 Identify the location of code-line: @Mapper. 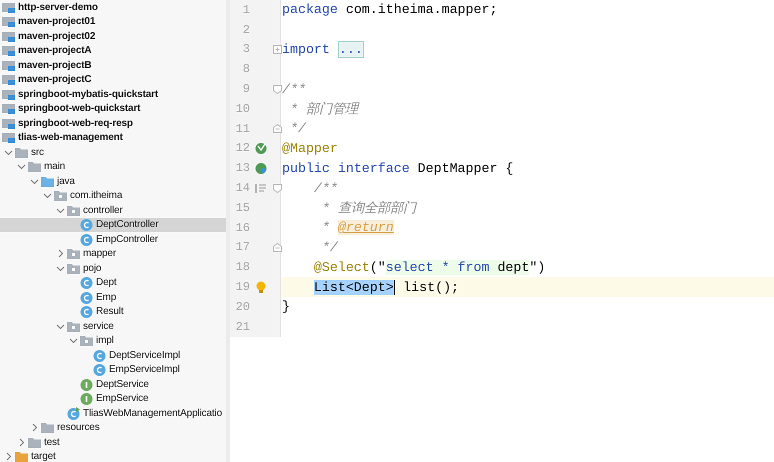
(310, 148).